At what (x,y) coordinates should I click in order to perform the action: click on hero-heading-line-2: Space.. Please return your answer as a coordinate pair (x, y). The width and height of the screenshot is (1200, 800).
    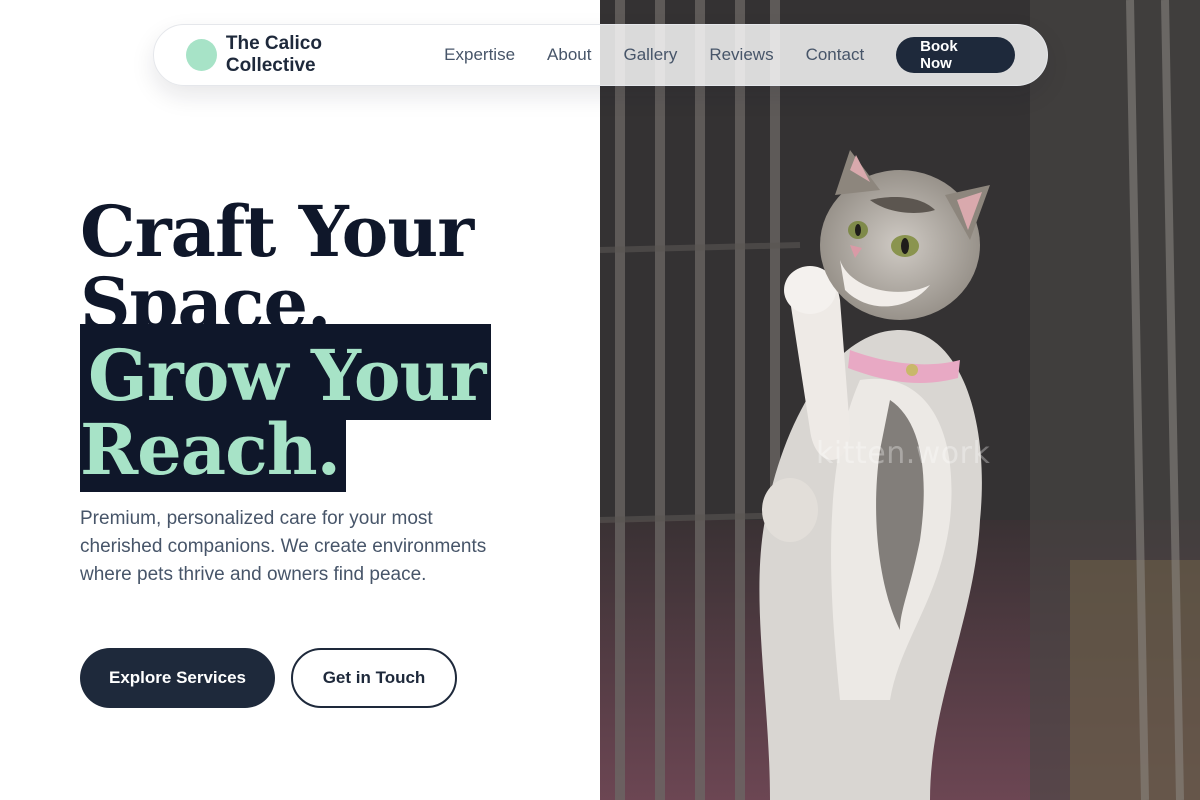
    Looking at the image, I should click on (205, 296).